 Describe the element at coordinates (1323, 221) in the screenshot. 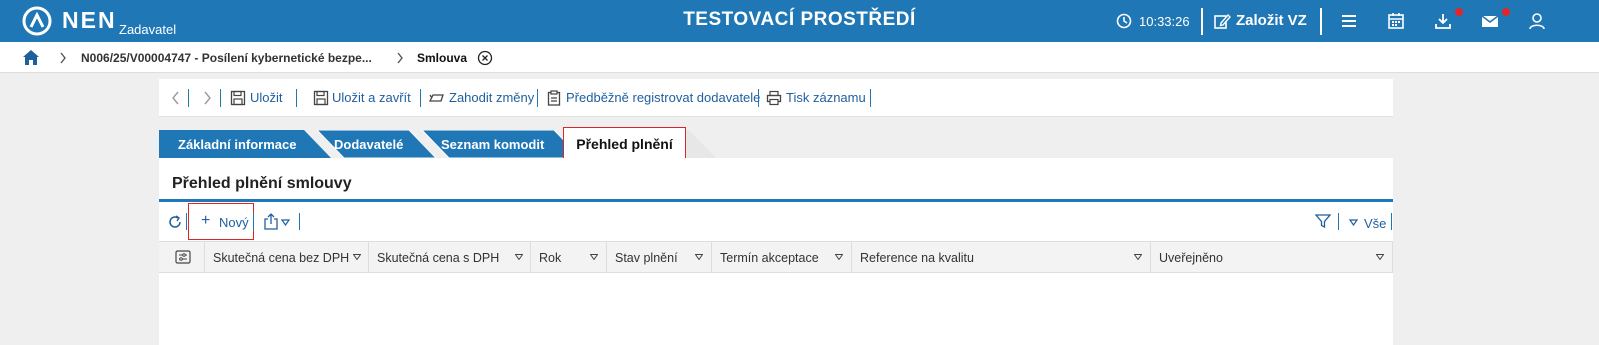

I see `filter-icon` at that location.